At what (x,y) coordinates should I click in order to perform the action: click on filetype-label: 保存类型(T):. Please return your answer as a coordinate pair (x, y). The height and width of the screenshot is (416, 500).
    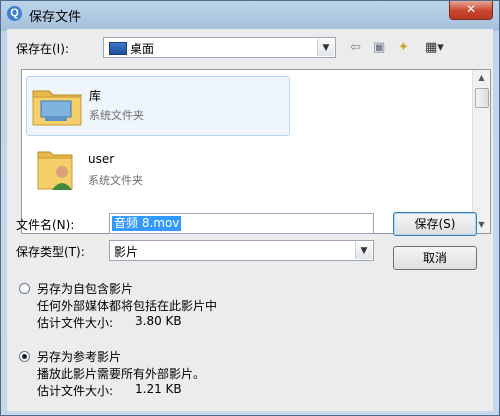
    Looking at the image, I should click on (50, 252).